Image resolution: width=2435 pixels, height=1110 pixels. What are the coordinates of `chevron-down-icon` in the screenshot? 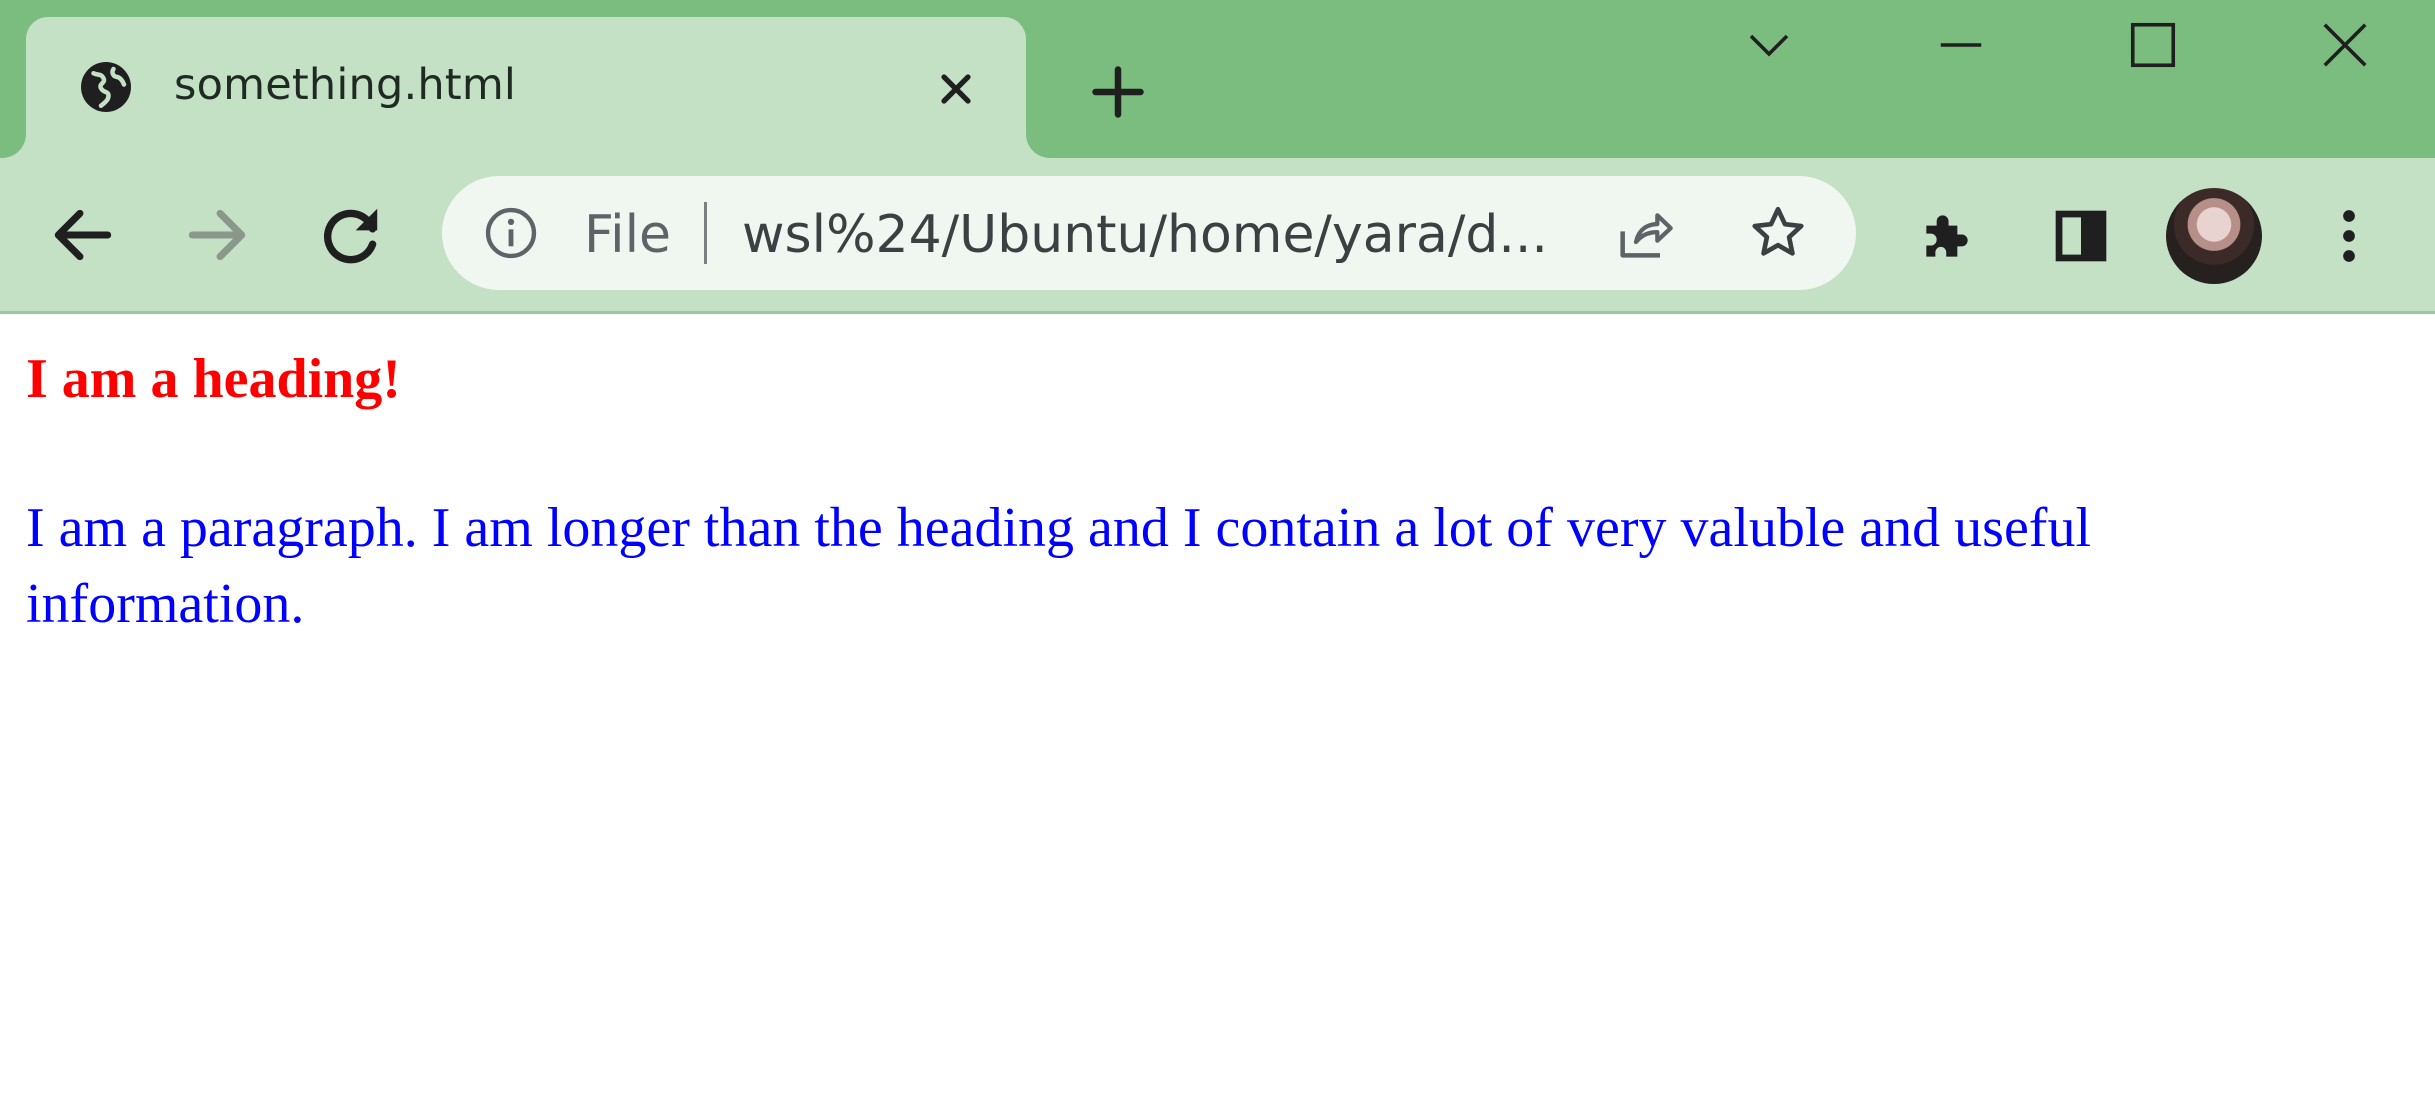 It's located at (1769, 45).